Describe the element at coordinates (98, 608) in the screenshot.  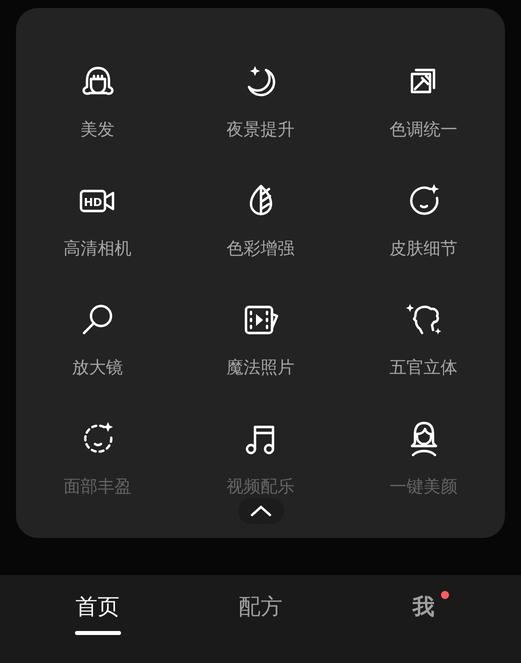
I see `nav-tab: 首页` at that location.